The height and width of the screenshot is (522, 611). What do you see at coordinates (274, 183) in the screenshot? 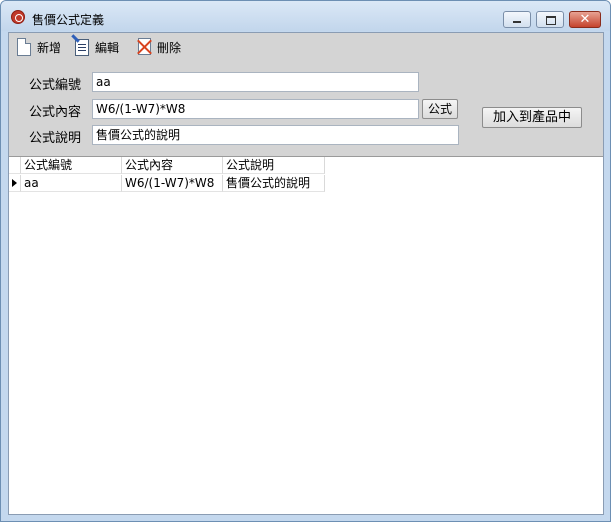
I see `table-cell: 售價公式的說明` at bounding box center [274, 183].